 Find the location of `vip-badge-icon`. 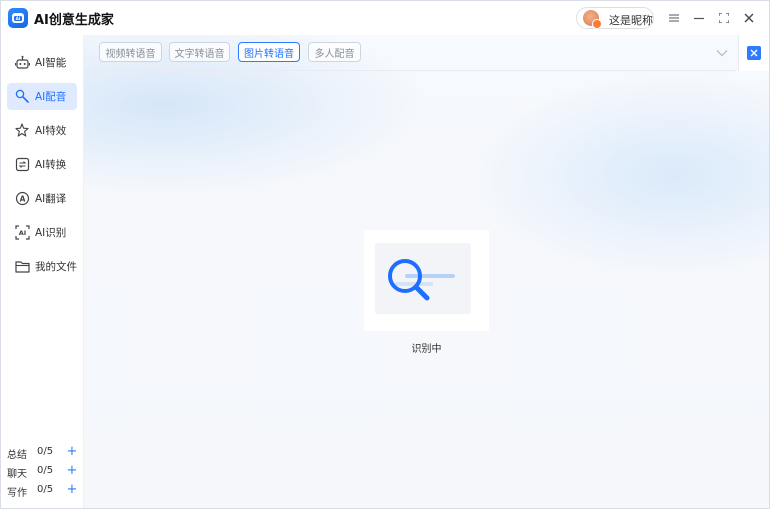

vip-badge-icon is located at coordinates (597, 24).